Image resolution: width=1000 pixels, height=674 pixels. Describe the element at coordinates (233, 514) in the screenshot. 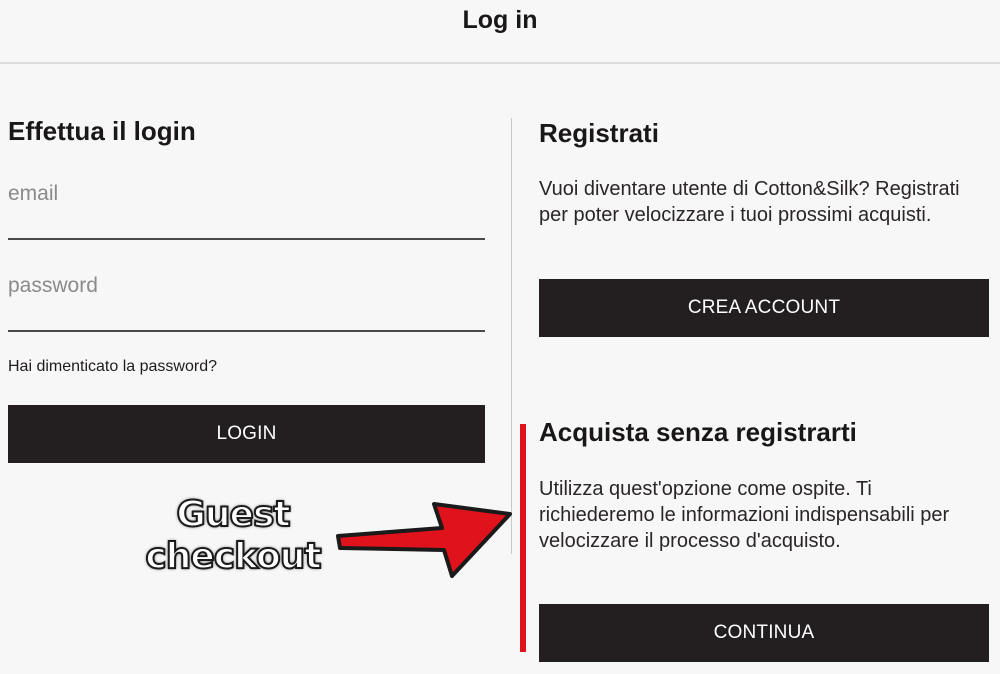

I see `annotation-line-1: Guest` at that location.